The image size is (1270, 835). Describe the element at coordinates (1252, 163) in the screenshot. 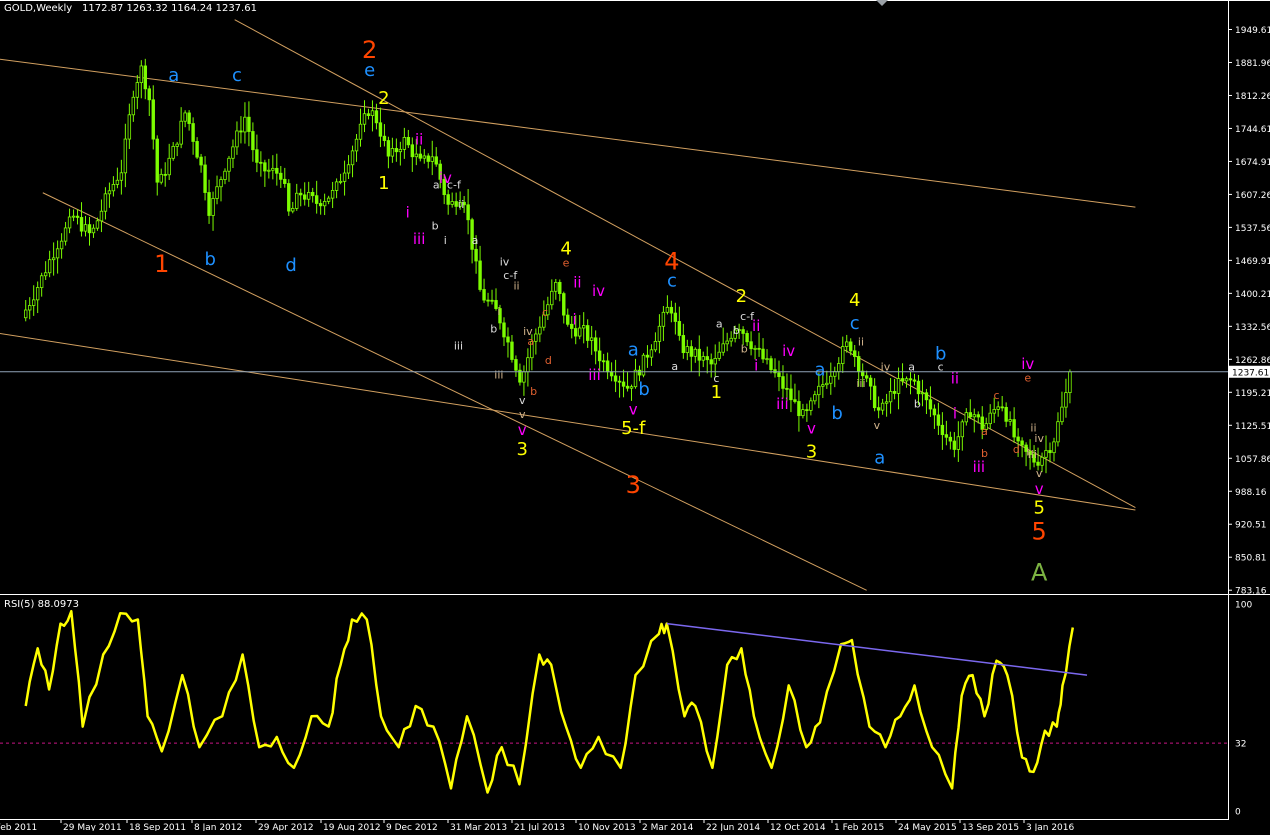

I see `price-tick-label: 1674.91` at that location.